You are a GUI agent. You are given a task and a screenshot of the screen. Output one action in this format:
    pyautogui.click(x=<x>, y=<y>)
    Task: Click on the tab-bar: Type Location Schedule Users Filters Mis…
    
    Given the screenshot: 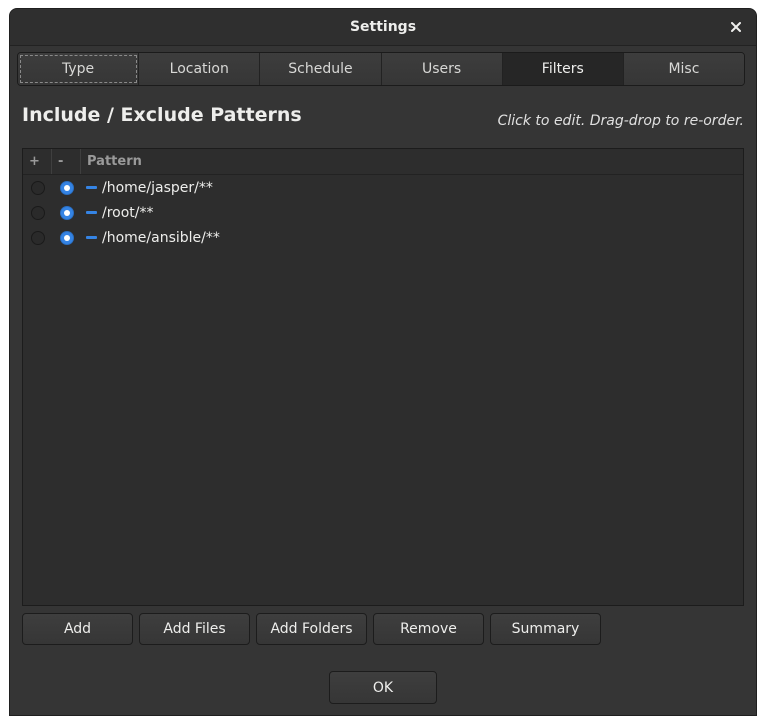 What is the action you would take?
    pyautogui.click(x=381, y=69)
    